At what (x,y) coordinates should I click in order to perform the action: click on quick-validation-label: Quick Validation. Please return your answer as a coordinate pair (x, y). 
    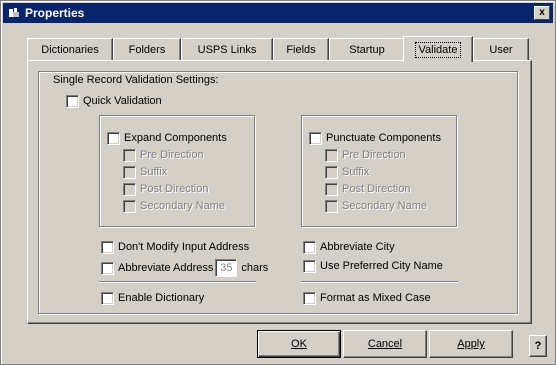
    Looking at the image, I should click on (122, 101).